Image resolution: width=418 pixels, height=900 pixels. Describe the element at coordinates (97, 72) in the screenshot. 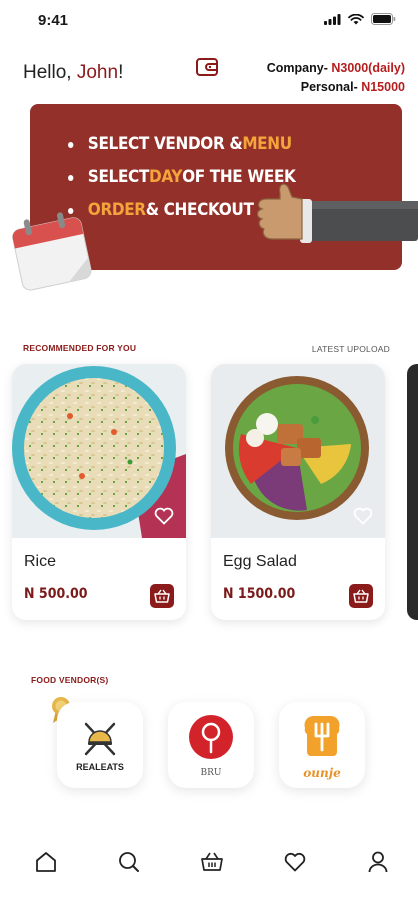

I see `user-name: John` at that location.